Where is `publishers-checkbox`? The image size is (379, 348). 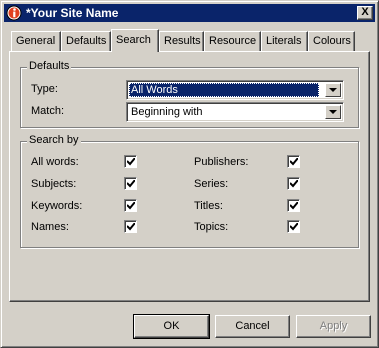 publishers-checkbox is located at coordinates (293, 161).